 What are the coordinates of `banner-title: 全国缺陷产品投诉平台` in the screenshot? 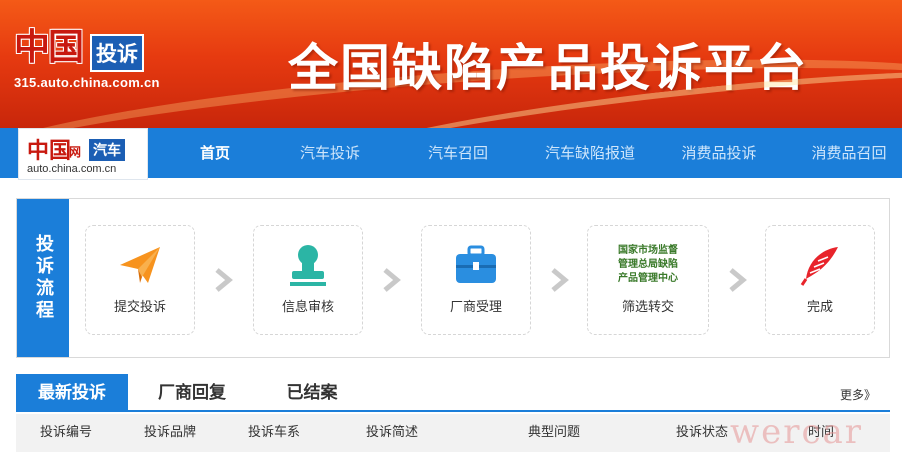 It's located at (548, 68).